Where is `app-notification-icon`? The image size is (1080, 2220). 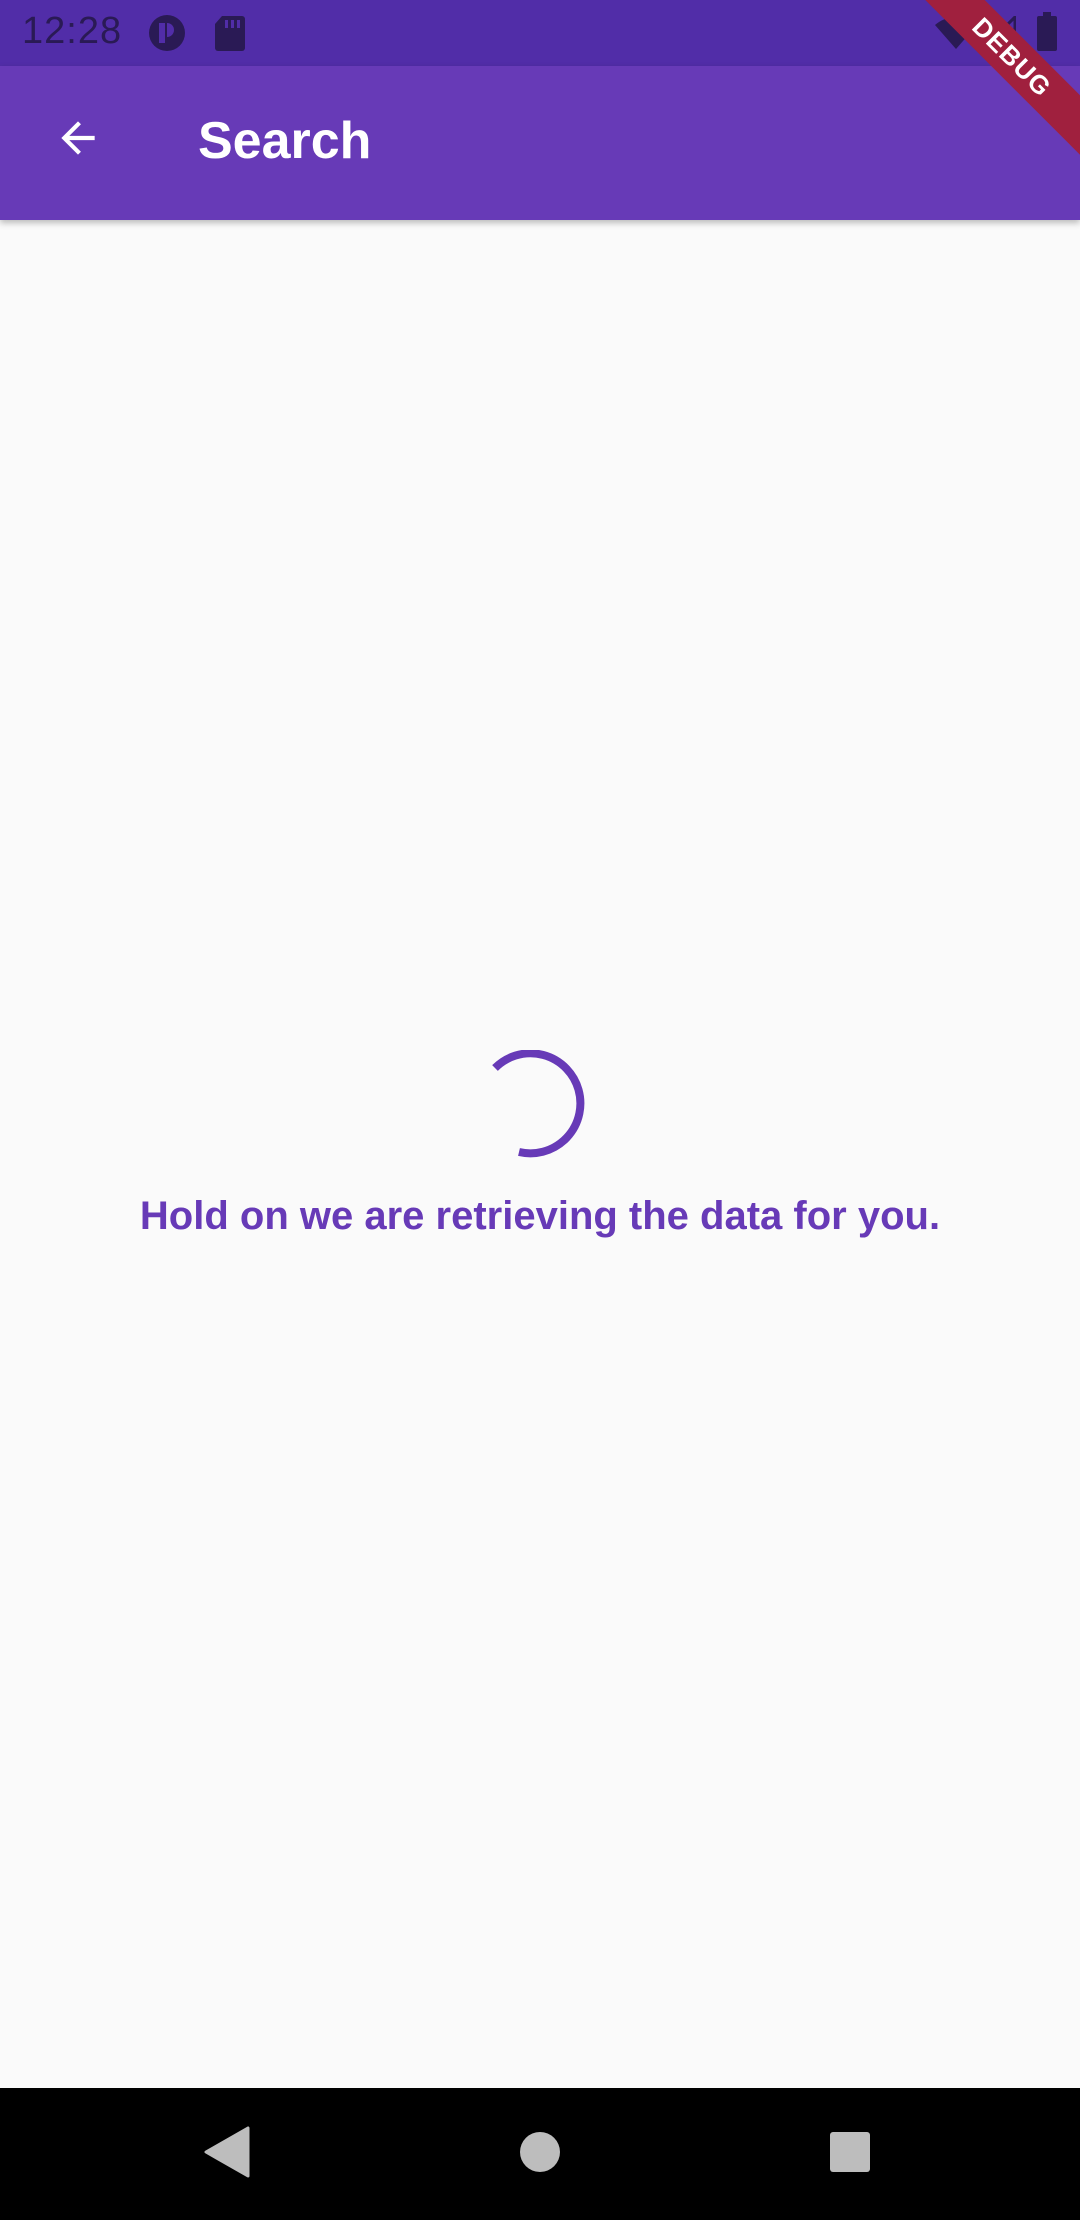 app-notification-icon is located at coordinates (167, 35).